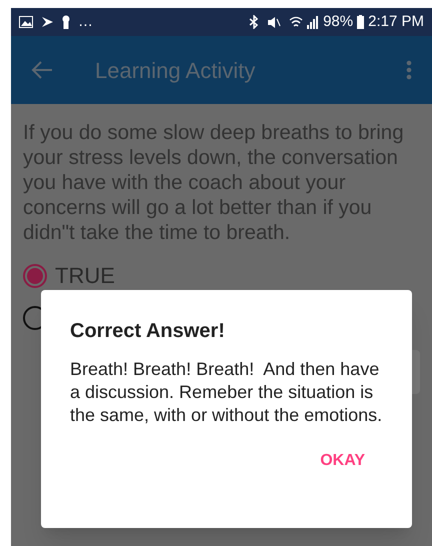 The width and height of the screenshot is (432, 546). Describe the element at coordinates (85, 275) in the screenshot. I see `option-label: TRUE` at that location.